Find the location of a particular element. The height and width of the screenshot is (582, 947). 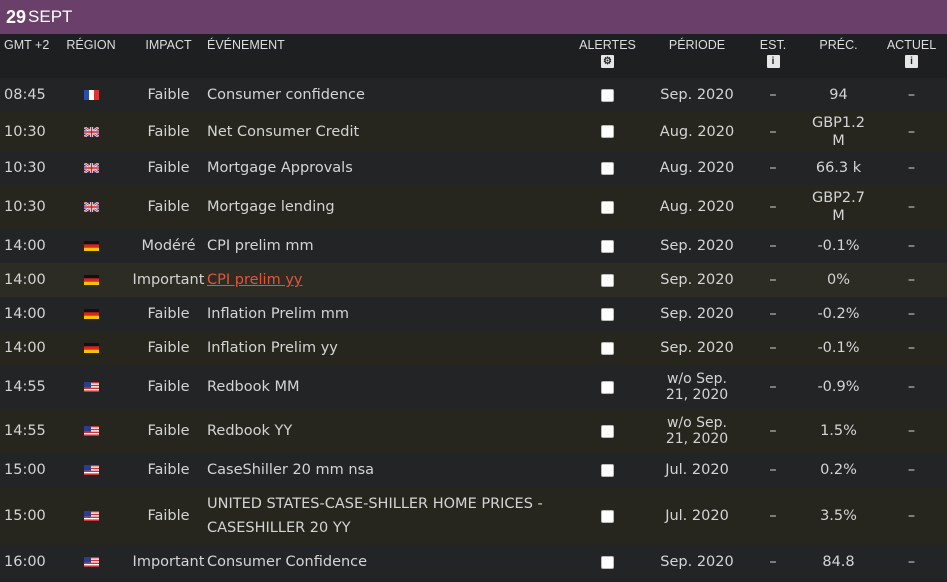

usa-flag-icon is located at coordinates (91, 516).